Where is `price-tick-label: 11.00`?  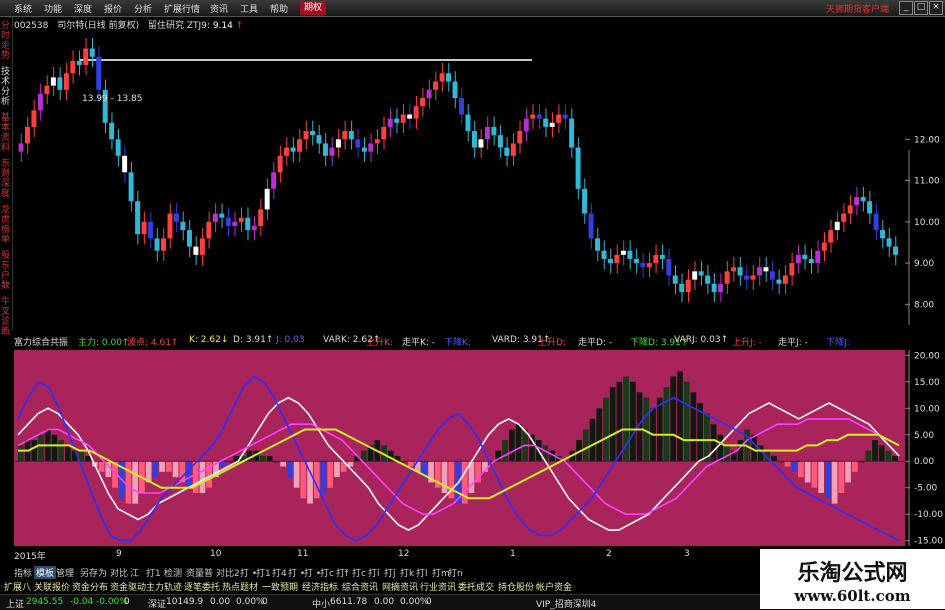
price-tick-label: 11.00 is located at coordinates (927, 182).